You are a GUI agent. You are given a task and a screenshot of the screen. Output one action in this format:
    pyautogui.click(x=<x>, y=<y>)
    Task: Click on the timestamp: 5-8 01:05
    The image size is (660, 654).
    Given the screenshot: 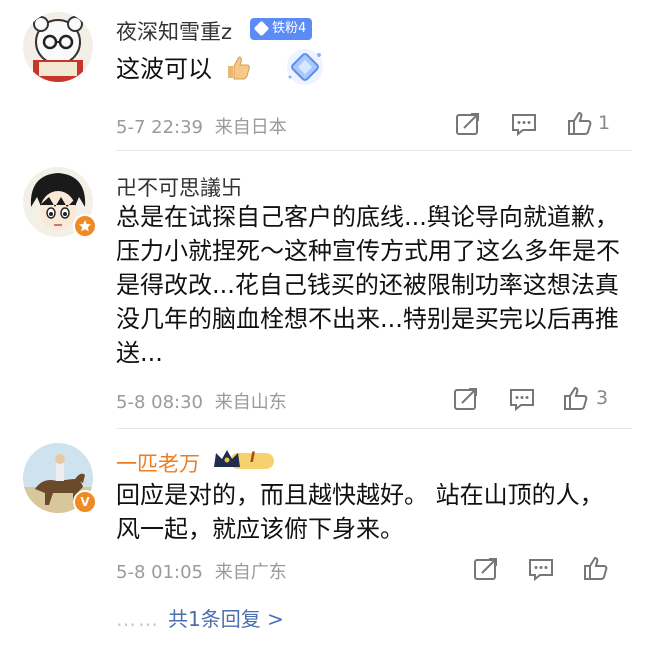 What is the action you would take?
    pyautogui.click(x=159, y=572)
    